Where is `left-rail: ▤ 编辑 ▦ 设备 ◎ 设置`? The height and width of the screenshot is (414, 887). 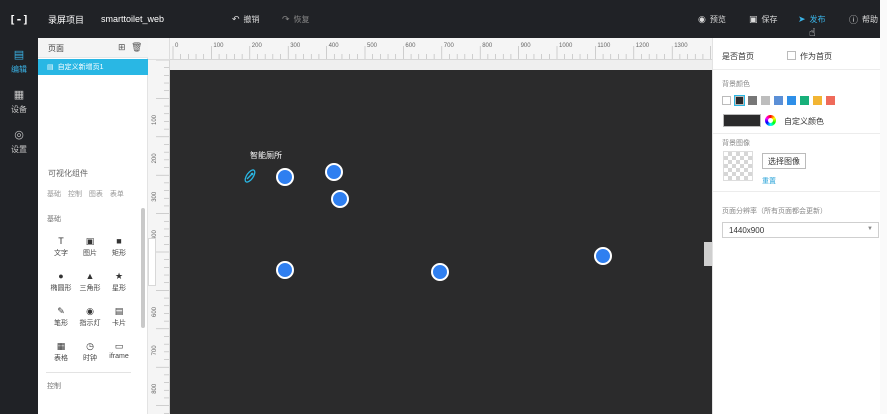
left-rail: ▤ 编辑 ▦ 设备 ◎ 设置 is located at coordinates (19, 226).